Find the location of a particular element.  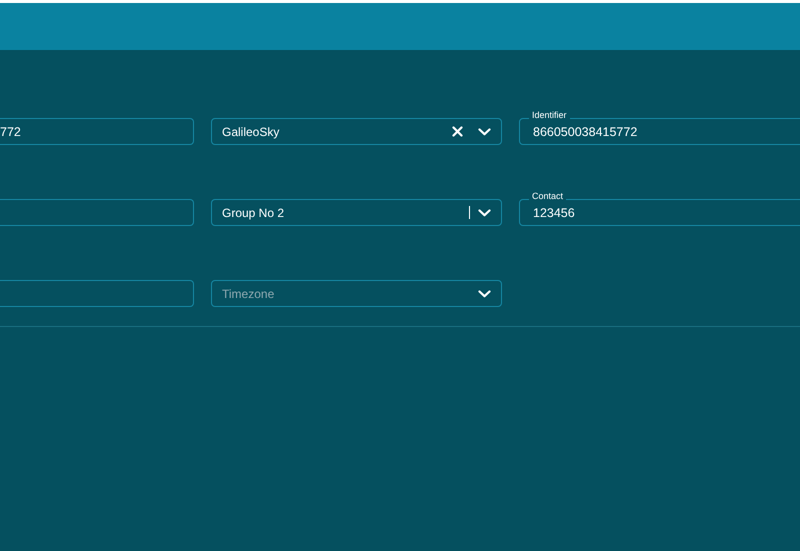

select-field: Group No 2 is located at coordinates (356, 212).